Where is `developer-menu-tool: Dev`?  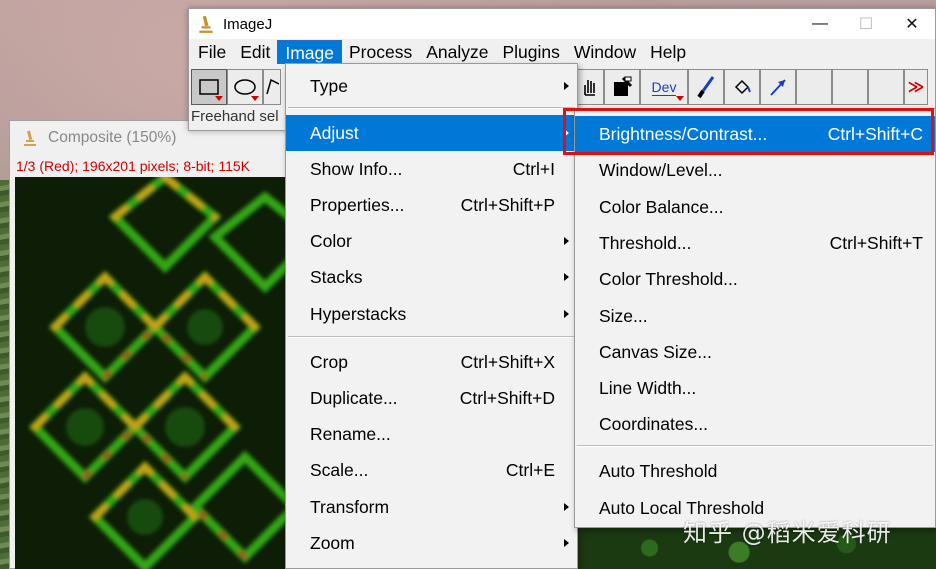
developer-menu-tool: Dev is located at coordinates (664, 87).